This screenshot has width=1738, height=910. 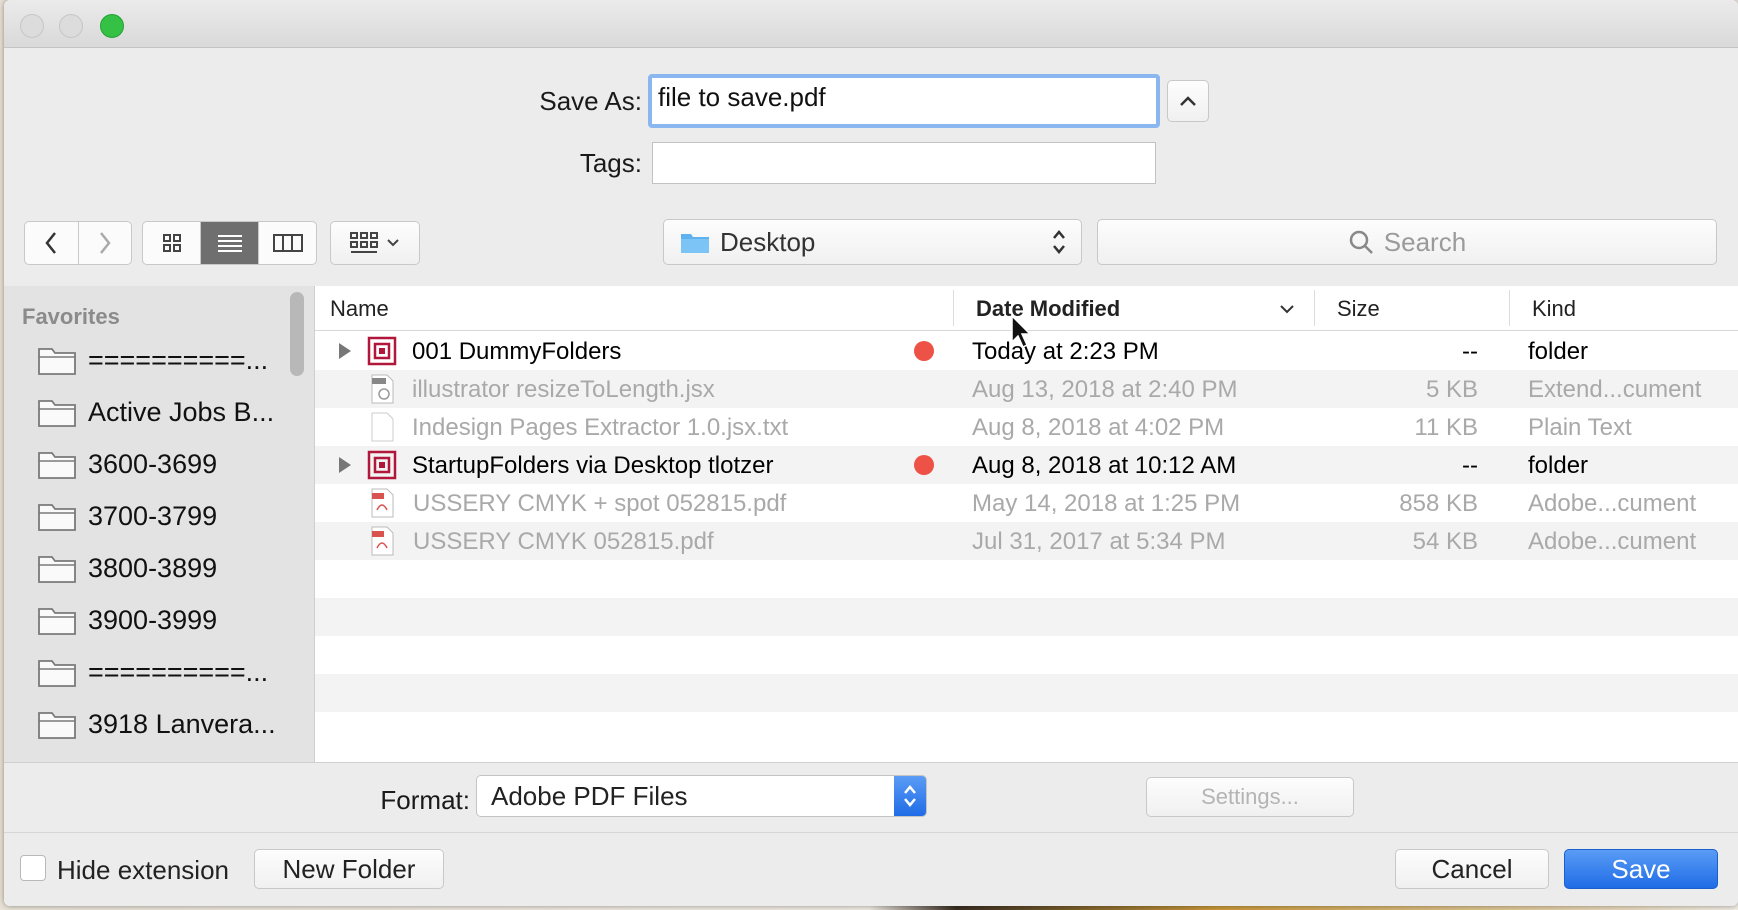 I want to click on group-by-button, so click(x=375, y=243).